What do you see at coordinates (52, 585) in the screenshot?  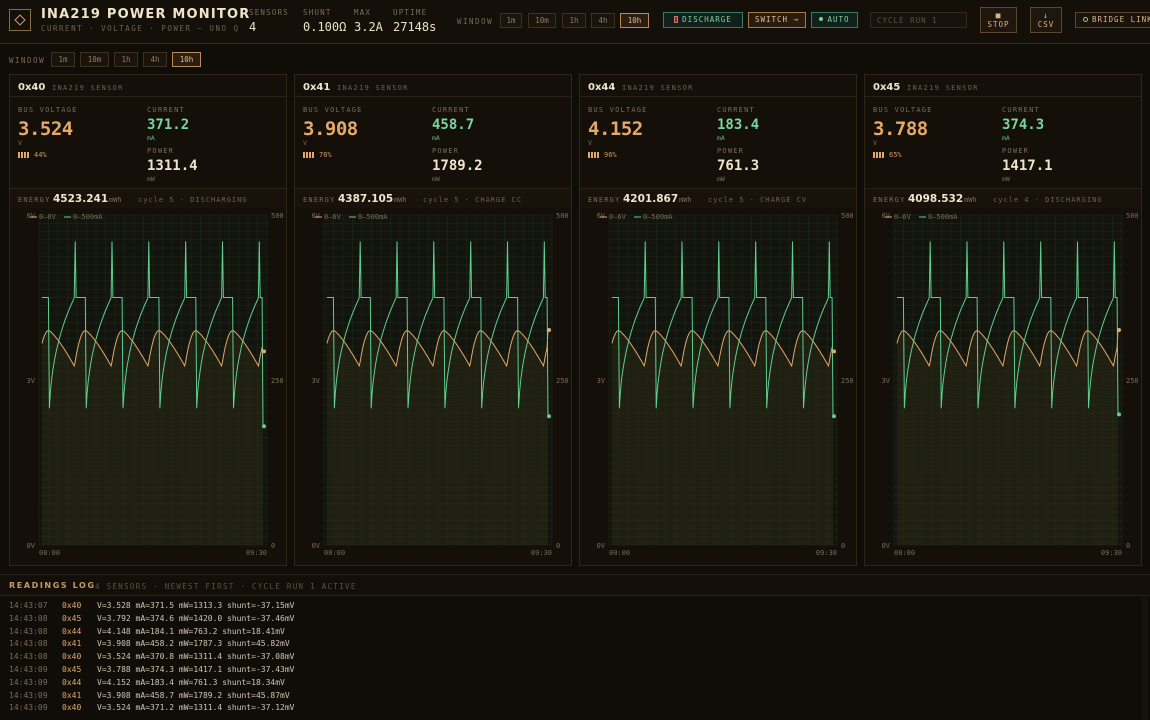 I see `readings-log-title: READINGS LOG` at bounding box center [52, 585].